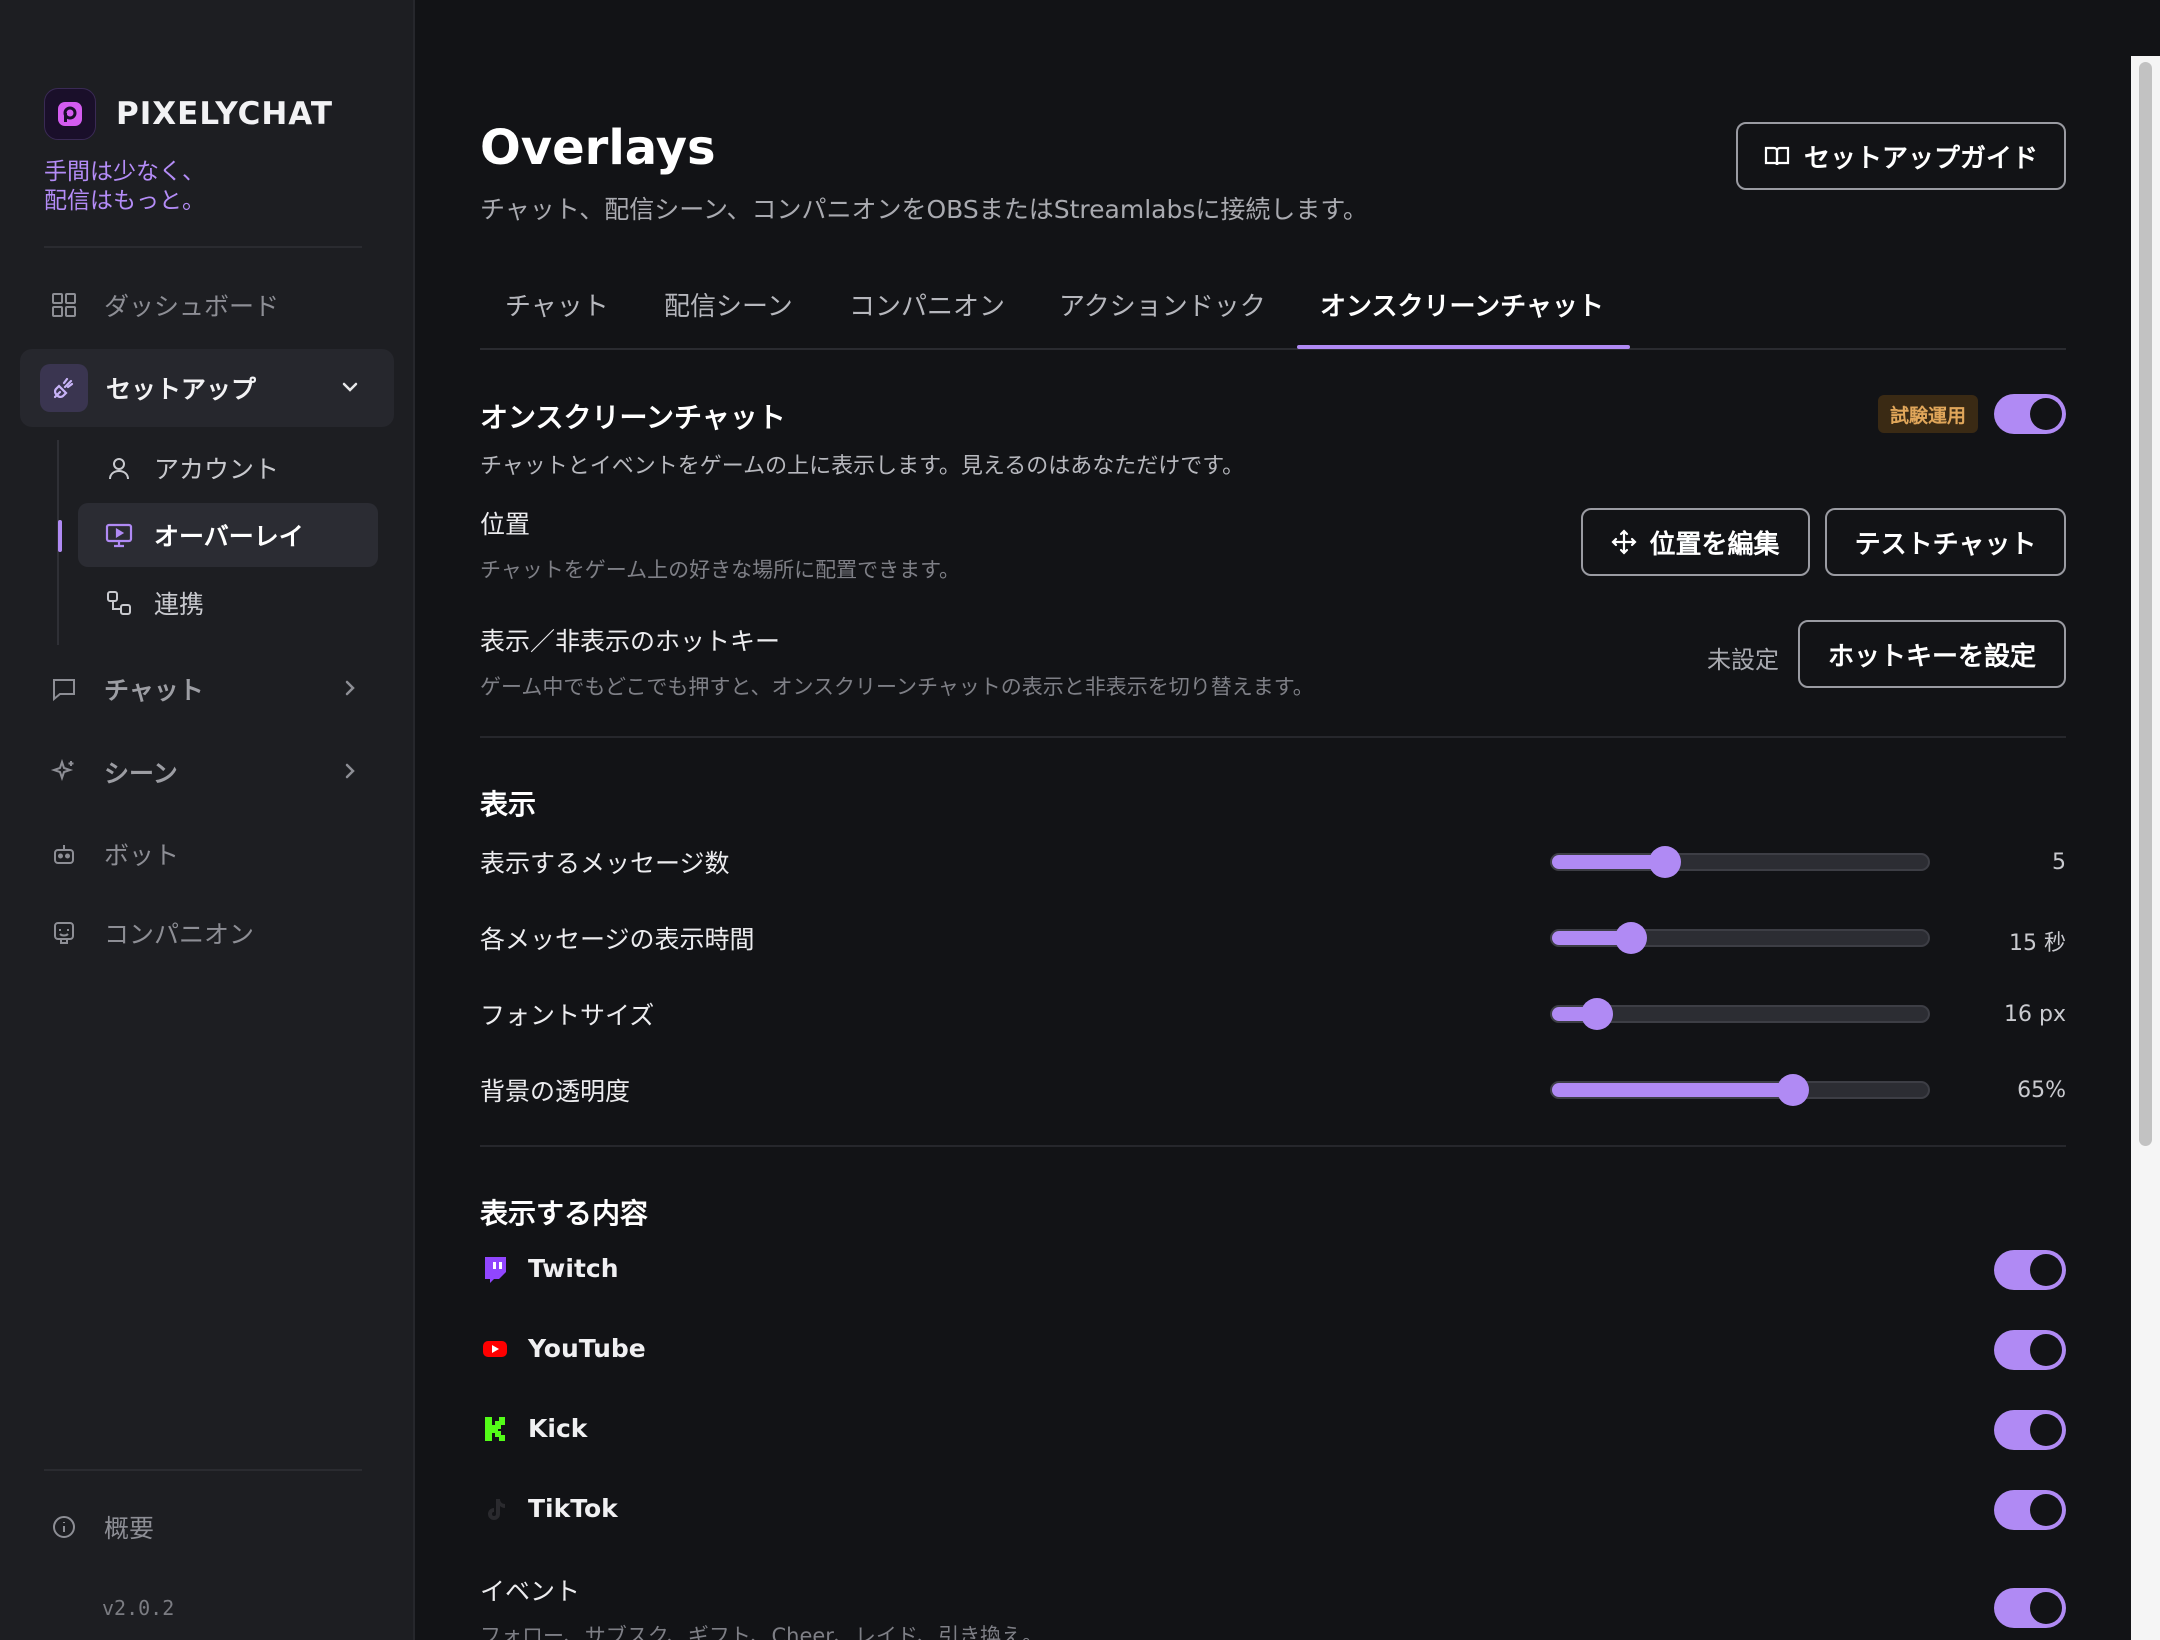 The image size is (2160, 1640). I want to click on chevron-right-icon, so click(350, 774).